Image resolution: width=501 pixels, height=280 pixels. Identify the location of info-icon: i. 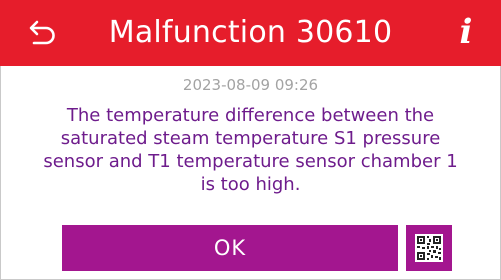
(466, 32).